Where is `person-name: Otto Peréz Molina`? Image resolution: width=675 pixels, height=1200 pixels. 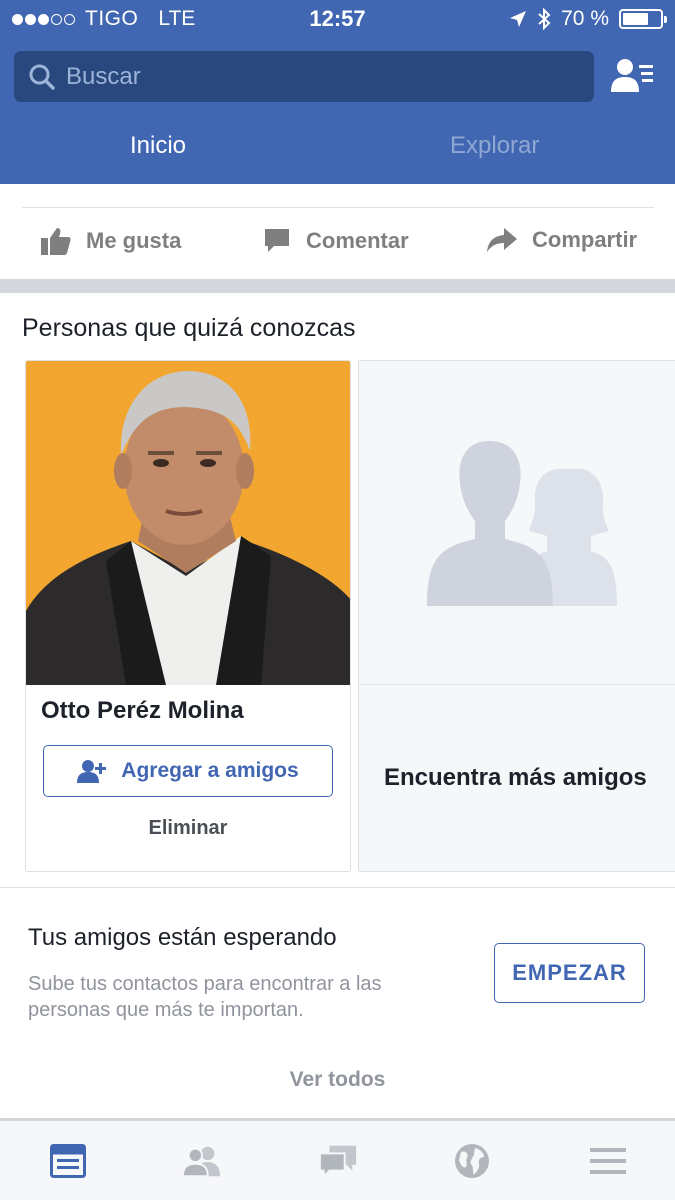
person-name: Otto Peréz Molina is located at coordinates (142, 711).